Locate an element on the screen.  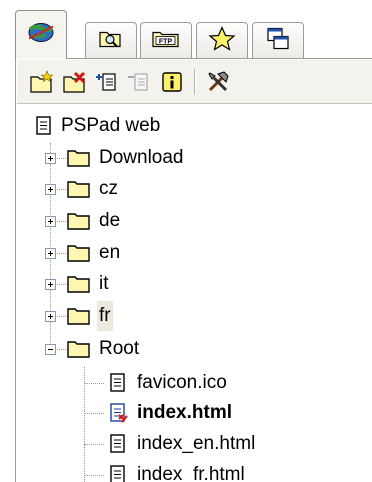
collapse-toggle is located at coordinates (50, 349).